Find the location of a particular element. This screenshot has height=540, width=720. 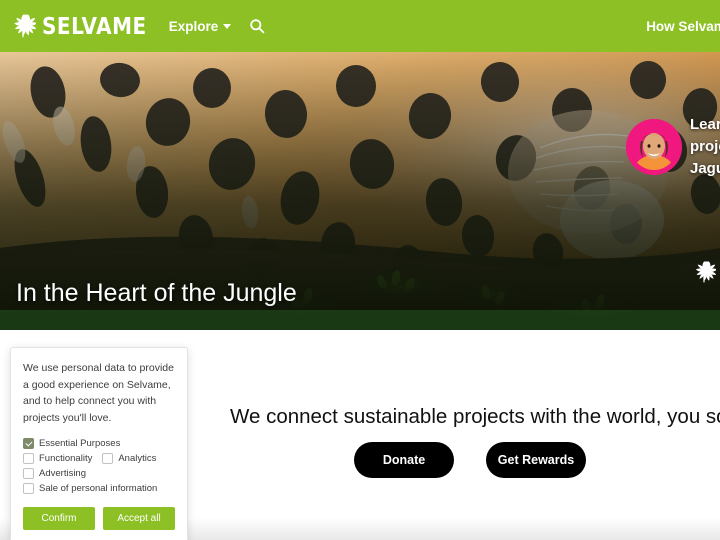

brand-name: SELVAME is located at coordinates (94, 26).